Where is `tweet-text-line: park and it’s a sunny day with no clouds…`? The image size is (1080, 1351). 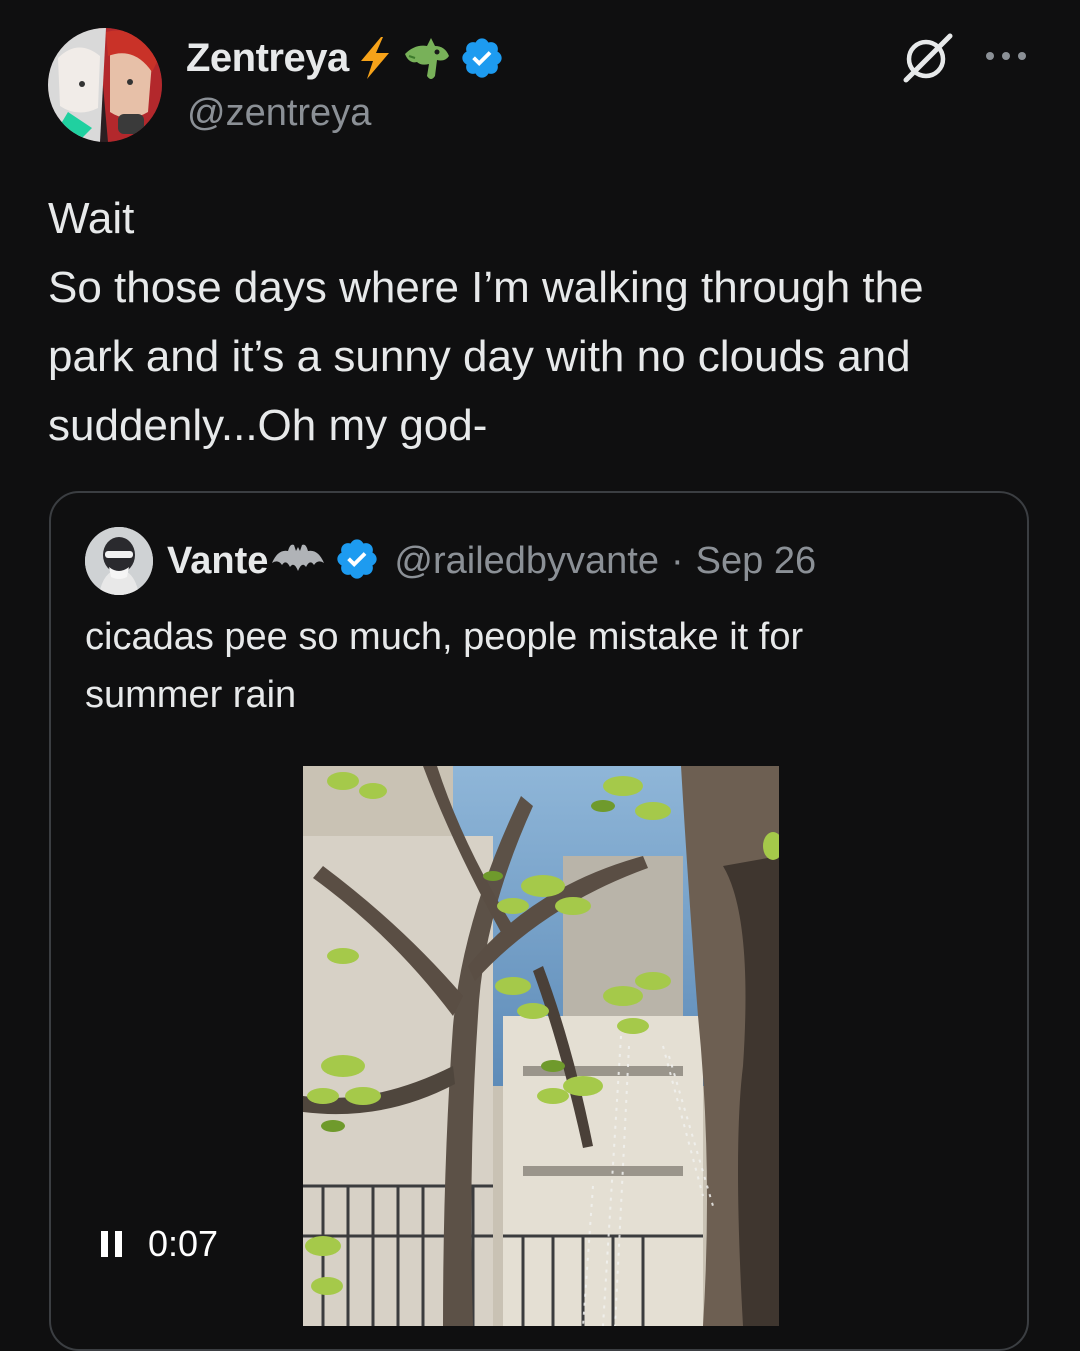
tweet-text-line: park and it’s a sunny day with no clouds… is located at coordinates (479, 356).